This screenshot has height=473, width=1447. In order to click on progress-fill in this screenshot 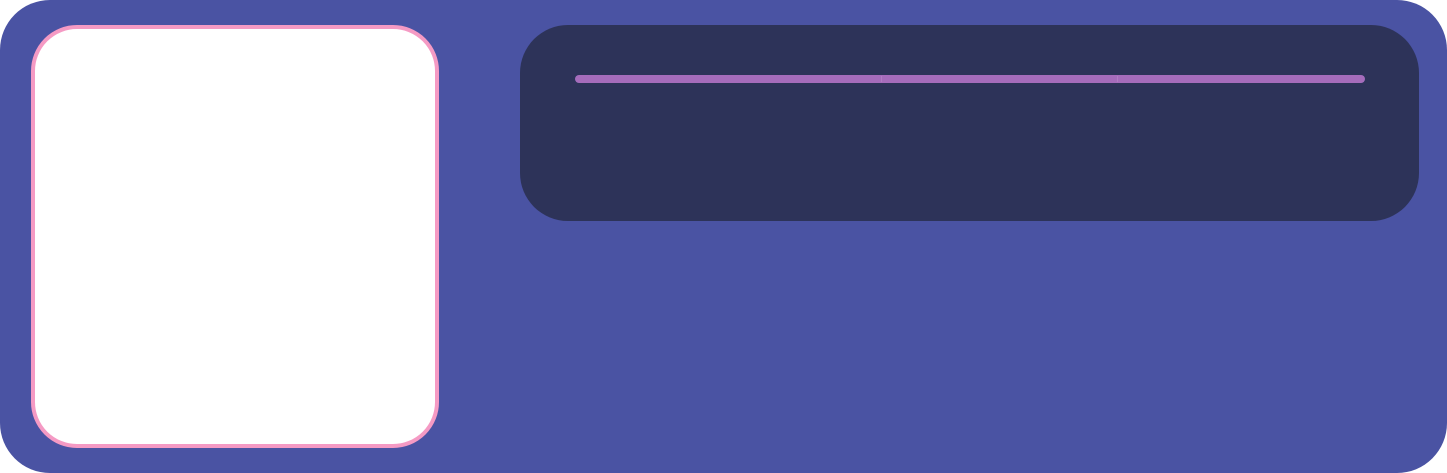, I will do `click(970, 79)`.